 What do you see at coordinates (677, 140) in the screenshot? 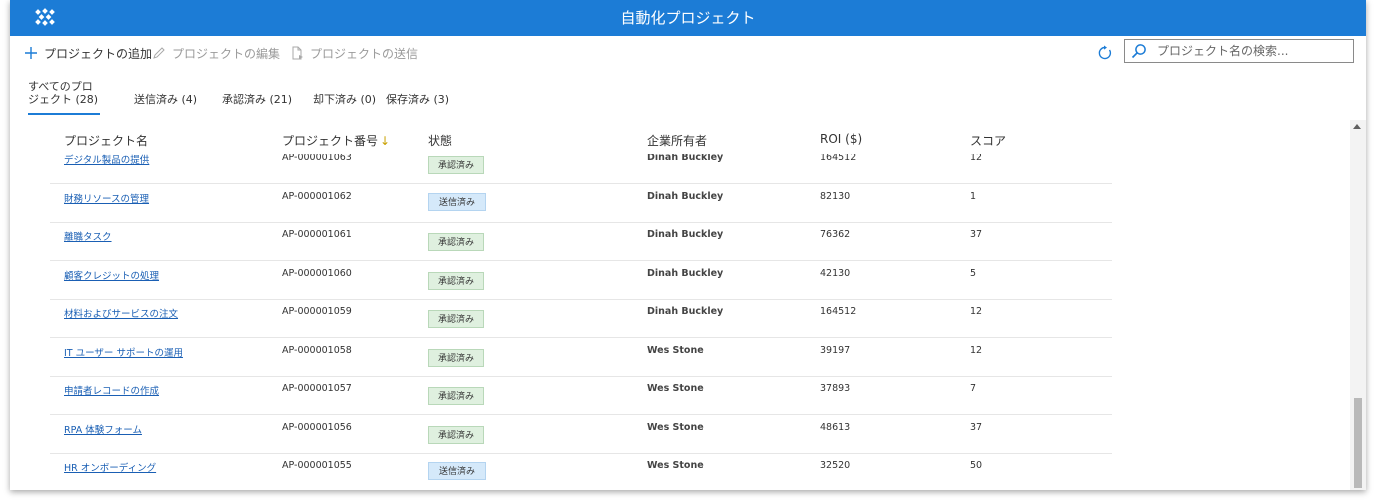
I see `column-header-owner: 企業所有者` at bounding box center [677, 140].